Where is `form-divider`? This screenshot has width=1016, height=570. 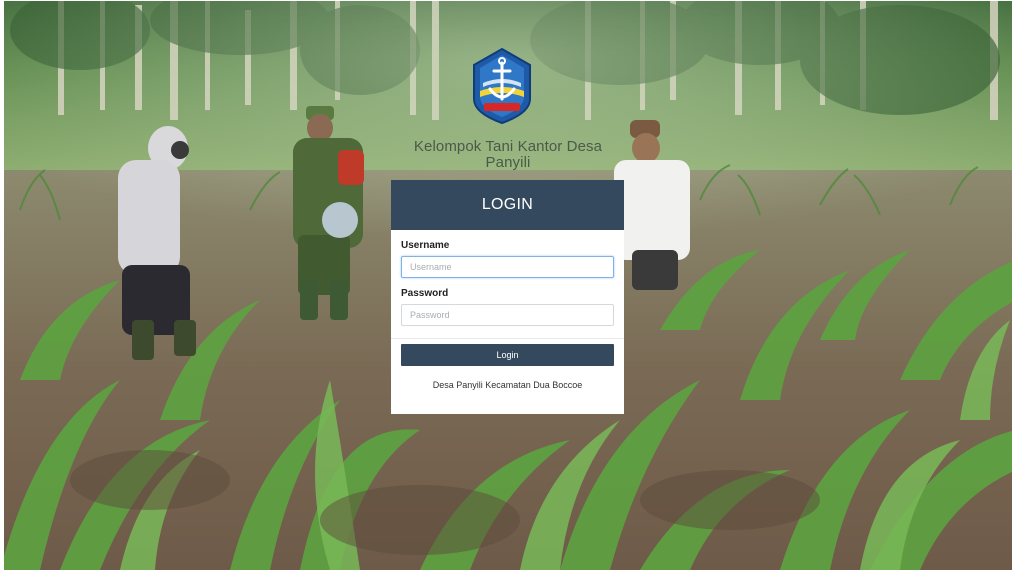 form-divider is located at coordinates (507, 338).